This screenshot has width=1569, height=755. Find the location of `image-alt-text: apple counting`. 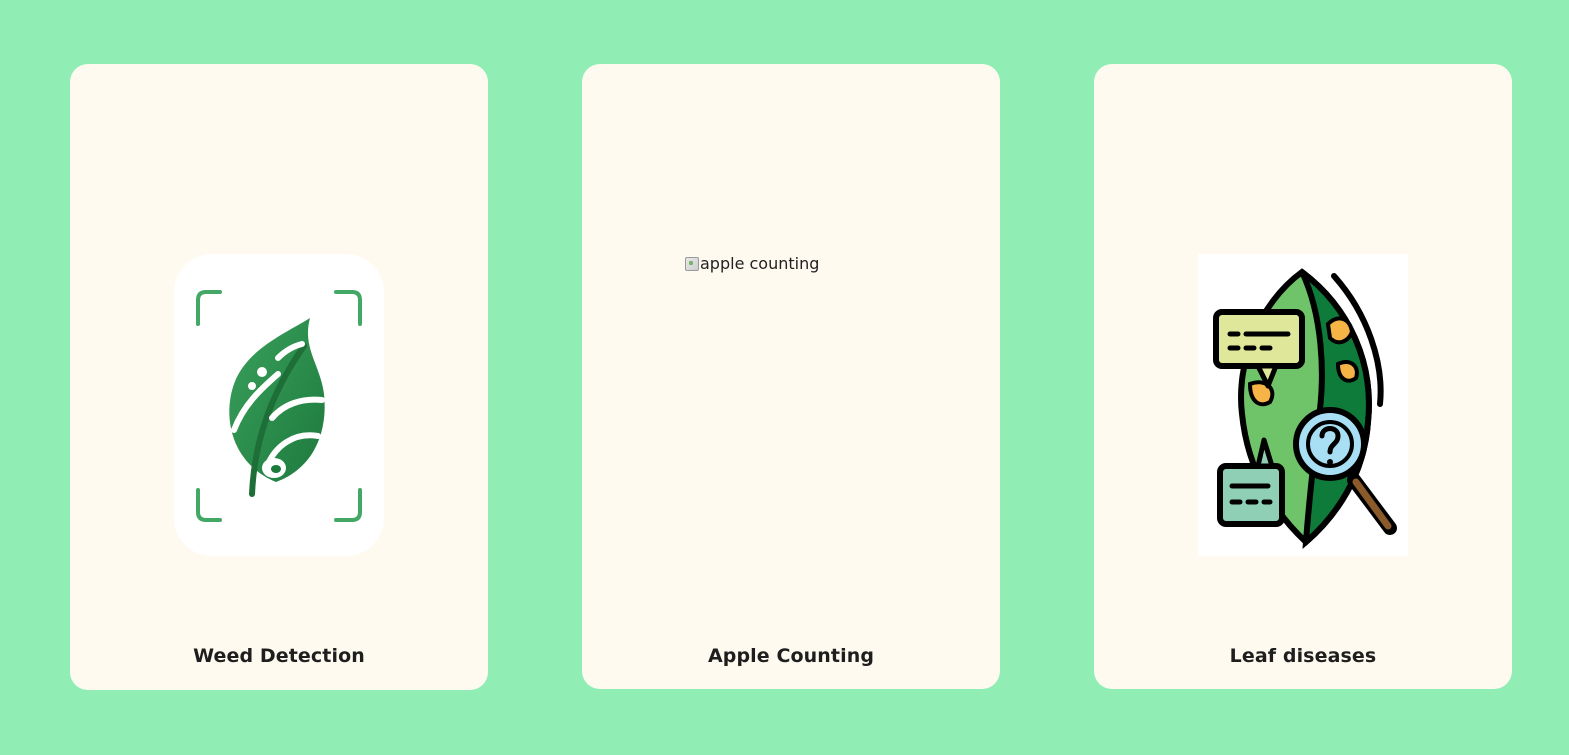

image-alt-text: apple counting is located at coordinates (760, 263).